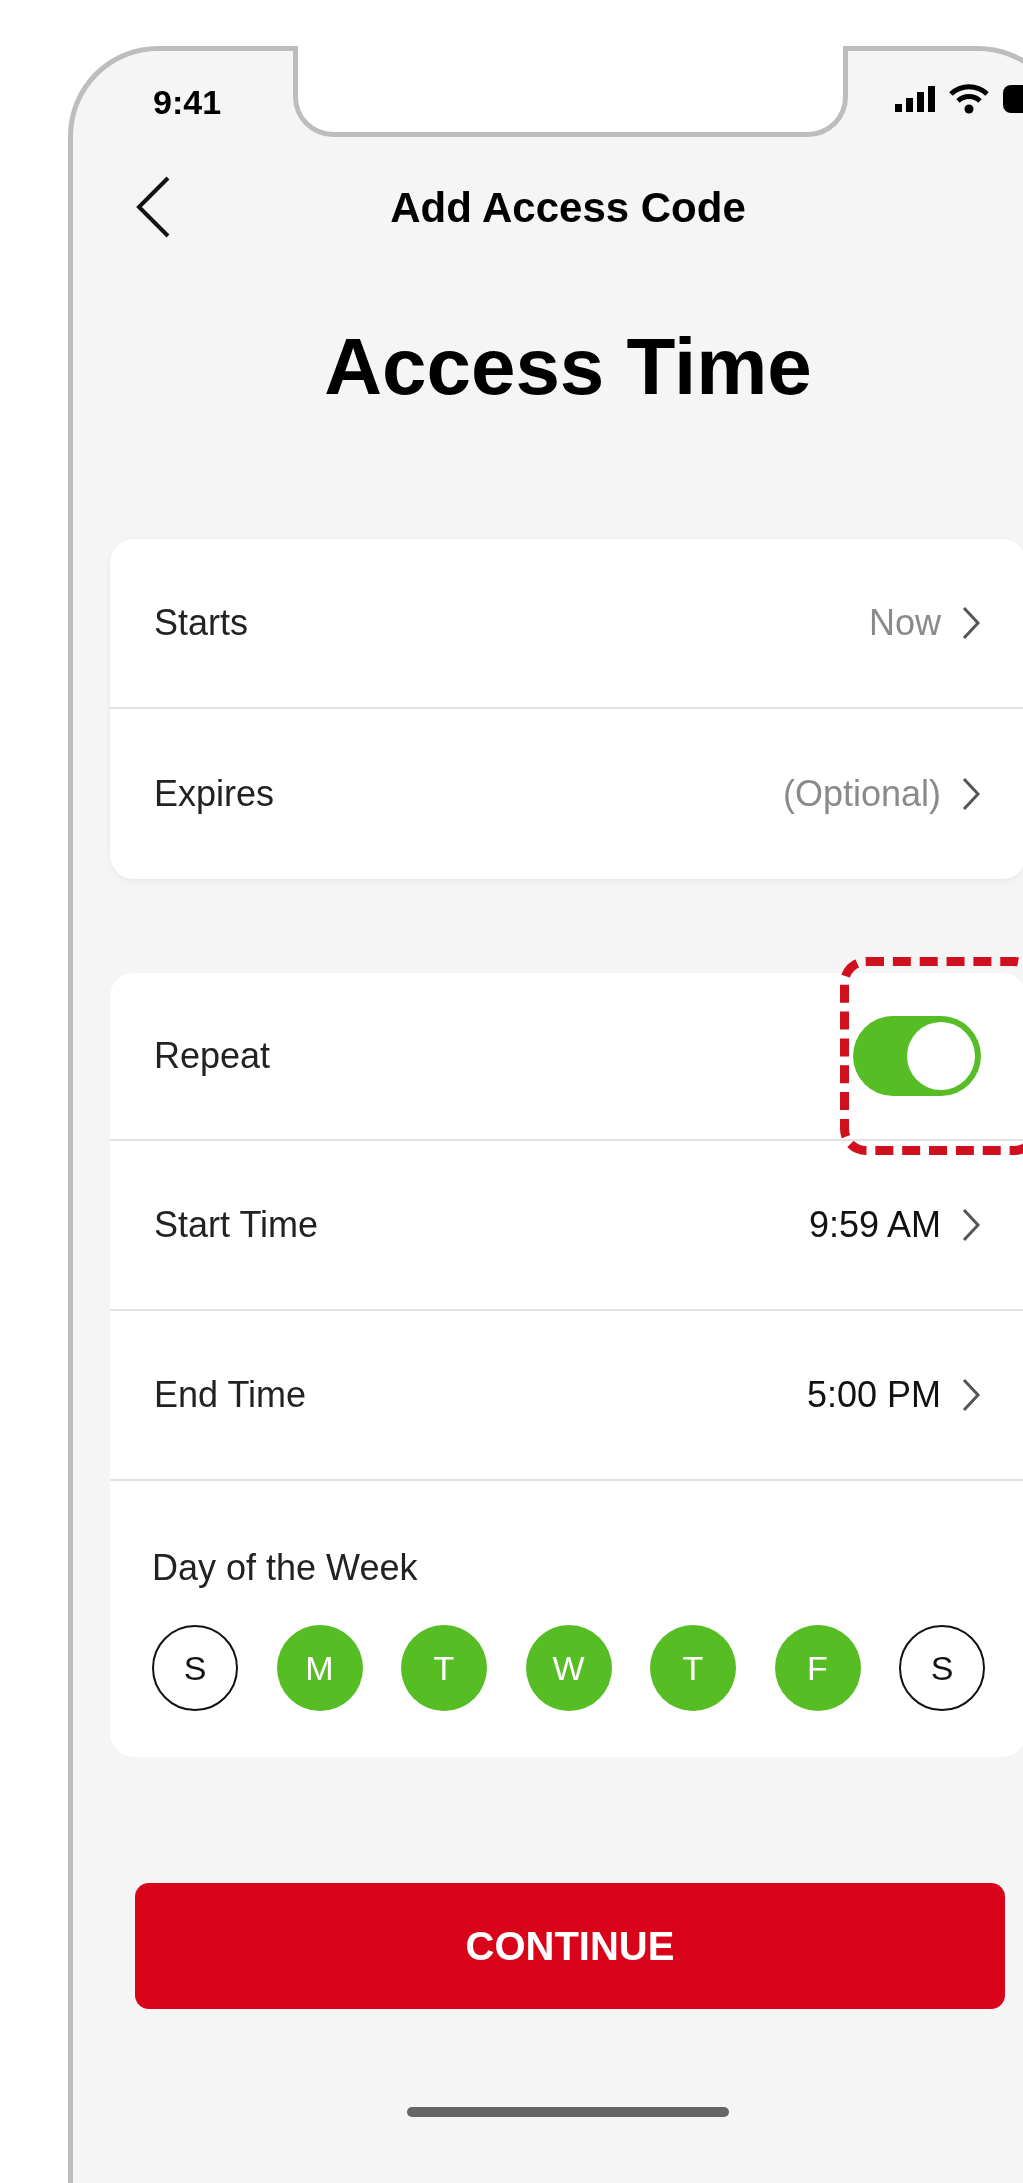 This screenshot has width=1023, height=2183. Describe the element at coordinates (570, 1946) in the screenshot. I see `continue-button: CONTINUE` at that location.